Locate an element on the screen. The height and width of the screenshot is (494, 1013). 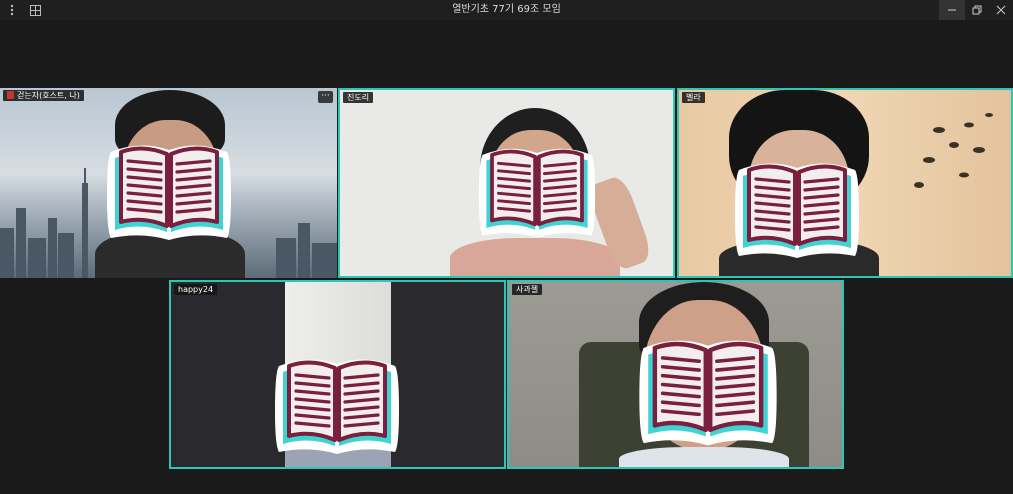
participant-name-label: 벨라 is located at coordinates (693, 97).